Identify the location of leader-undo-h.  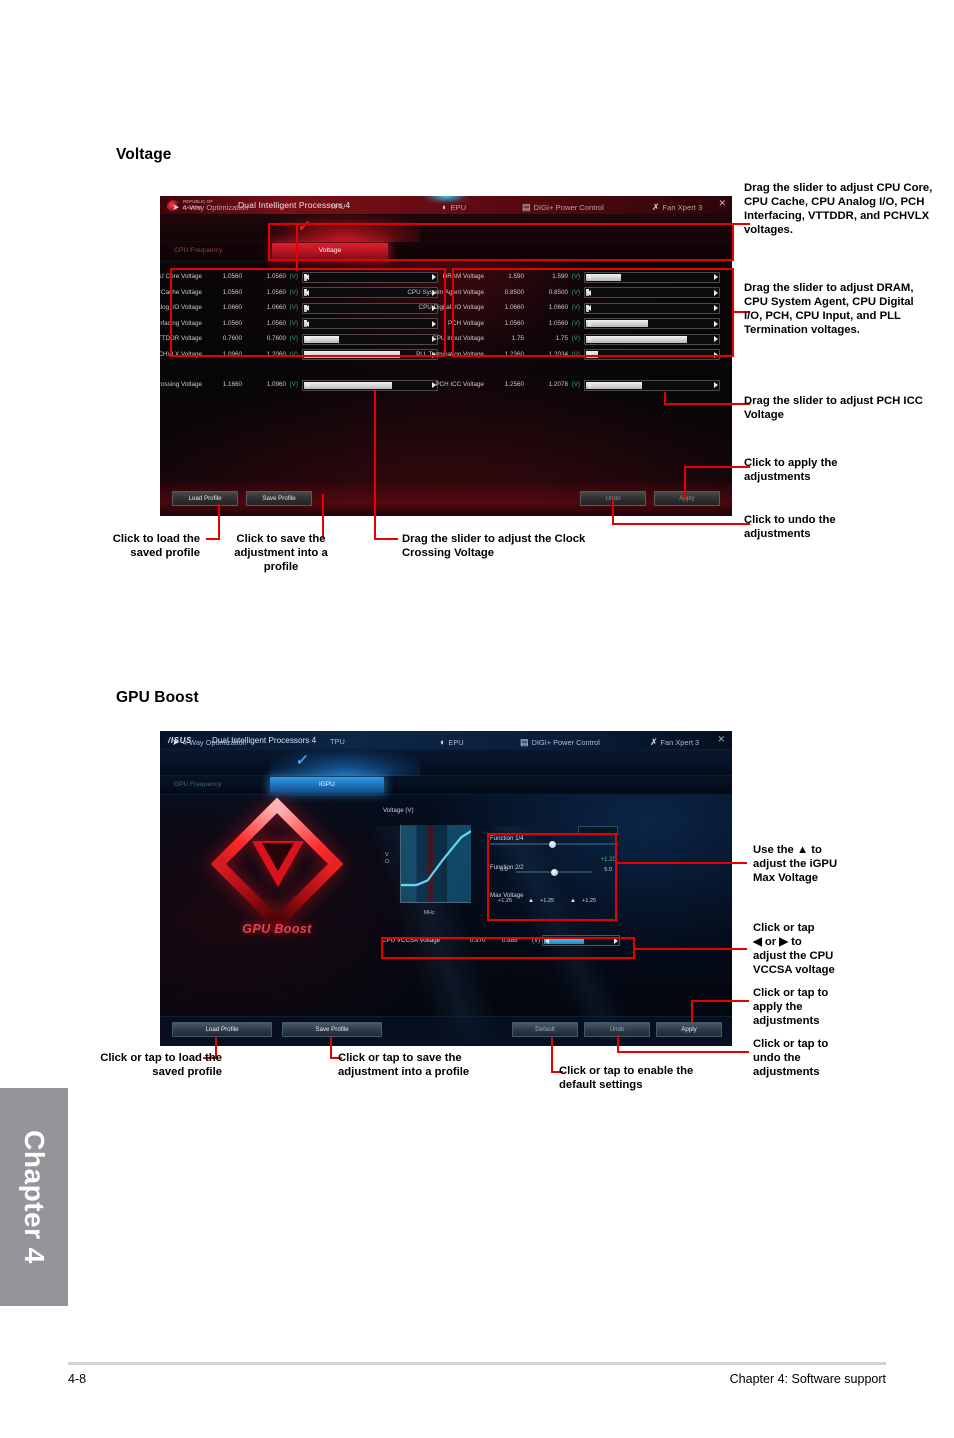
(681, 524).